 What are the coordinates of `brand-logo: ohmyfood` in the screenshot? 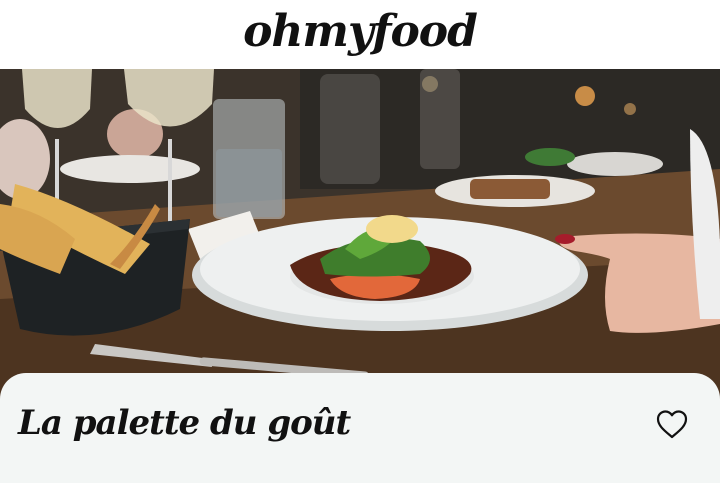 It's located at (360, 31).